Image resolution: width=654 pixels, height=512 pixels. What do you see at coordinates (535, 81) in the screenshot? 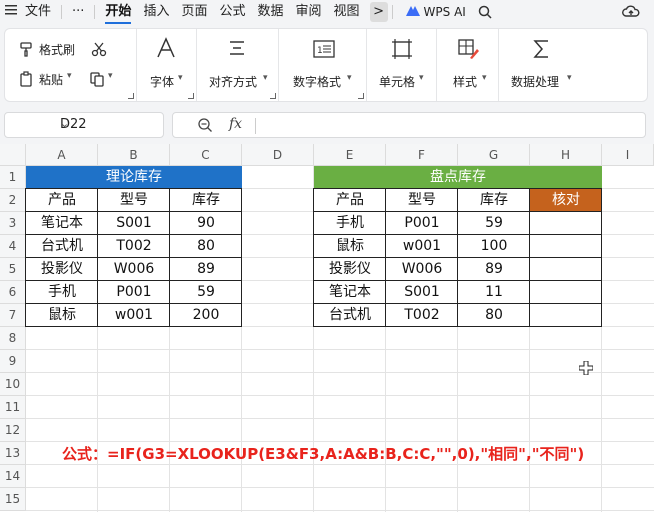
I see `data-process-button: 数据处理` at bounding box center [535, 81].